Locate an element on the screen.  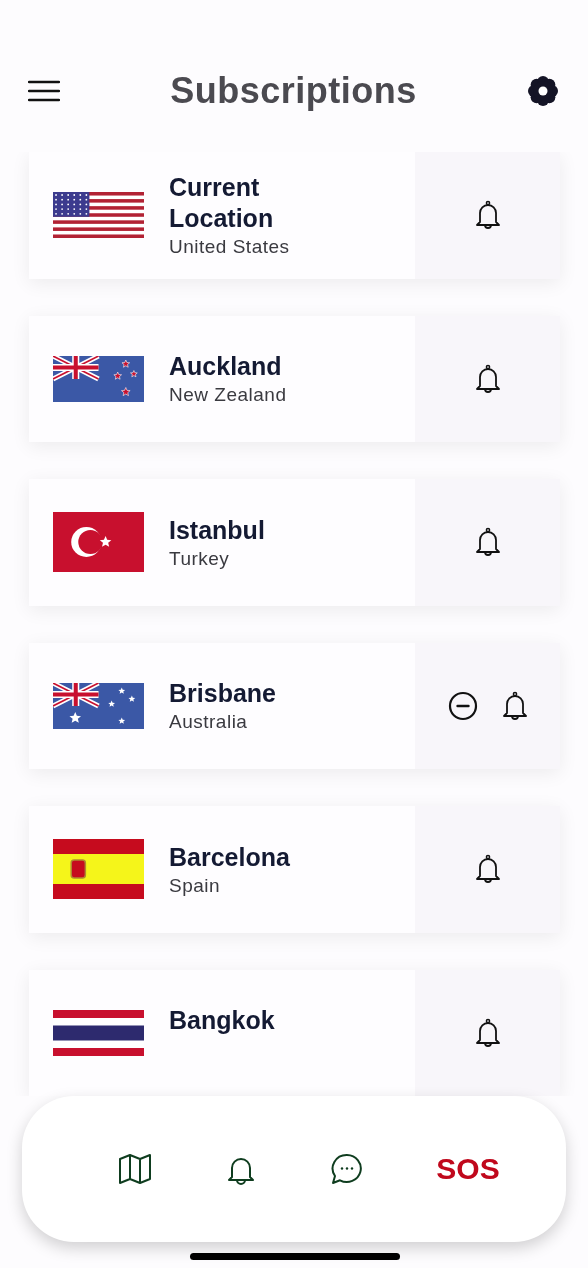
country-name: New Zealand is located at coordinates (228, 395).